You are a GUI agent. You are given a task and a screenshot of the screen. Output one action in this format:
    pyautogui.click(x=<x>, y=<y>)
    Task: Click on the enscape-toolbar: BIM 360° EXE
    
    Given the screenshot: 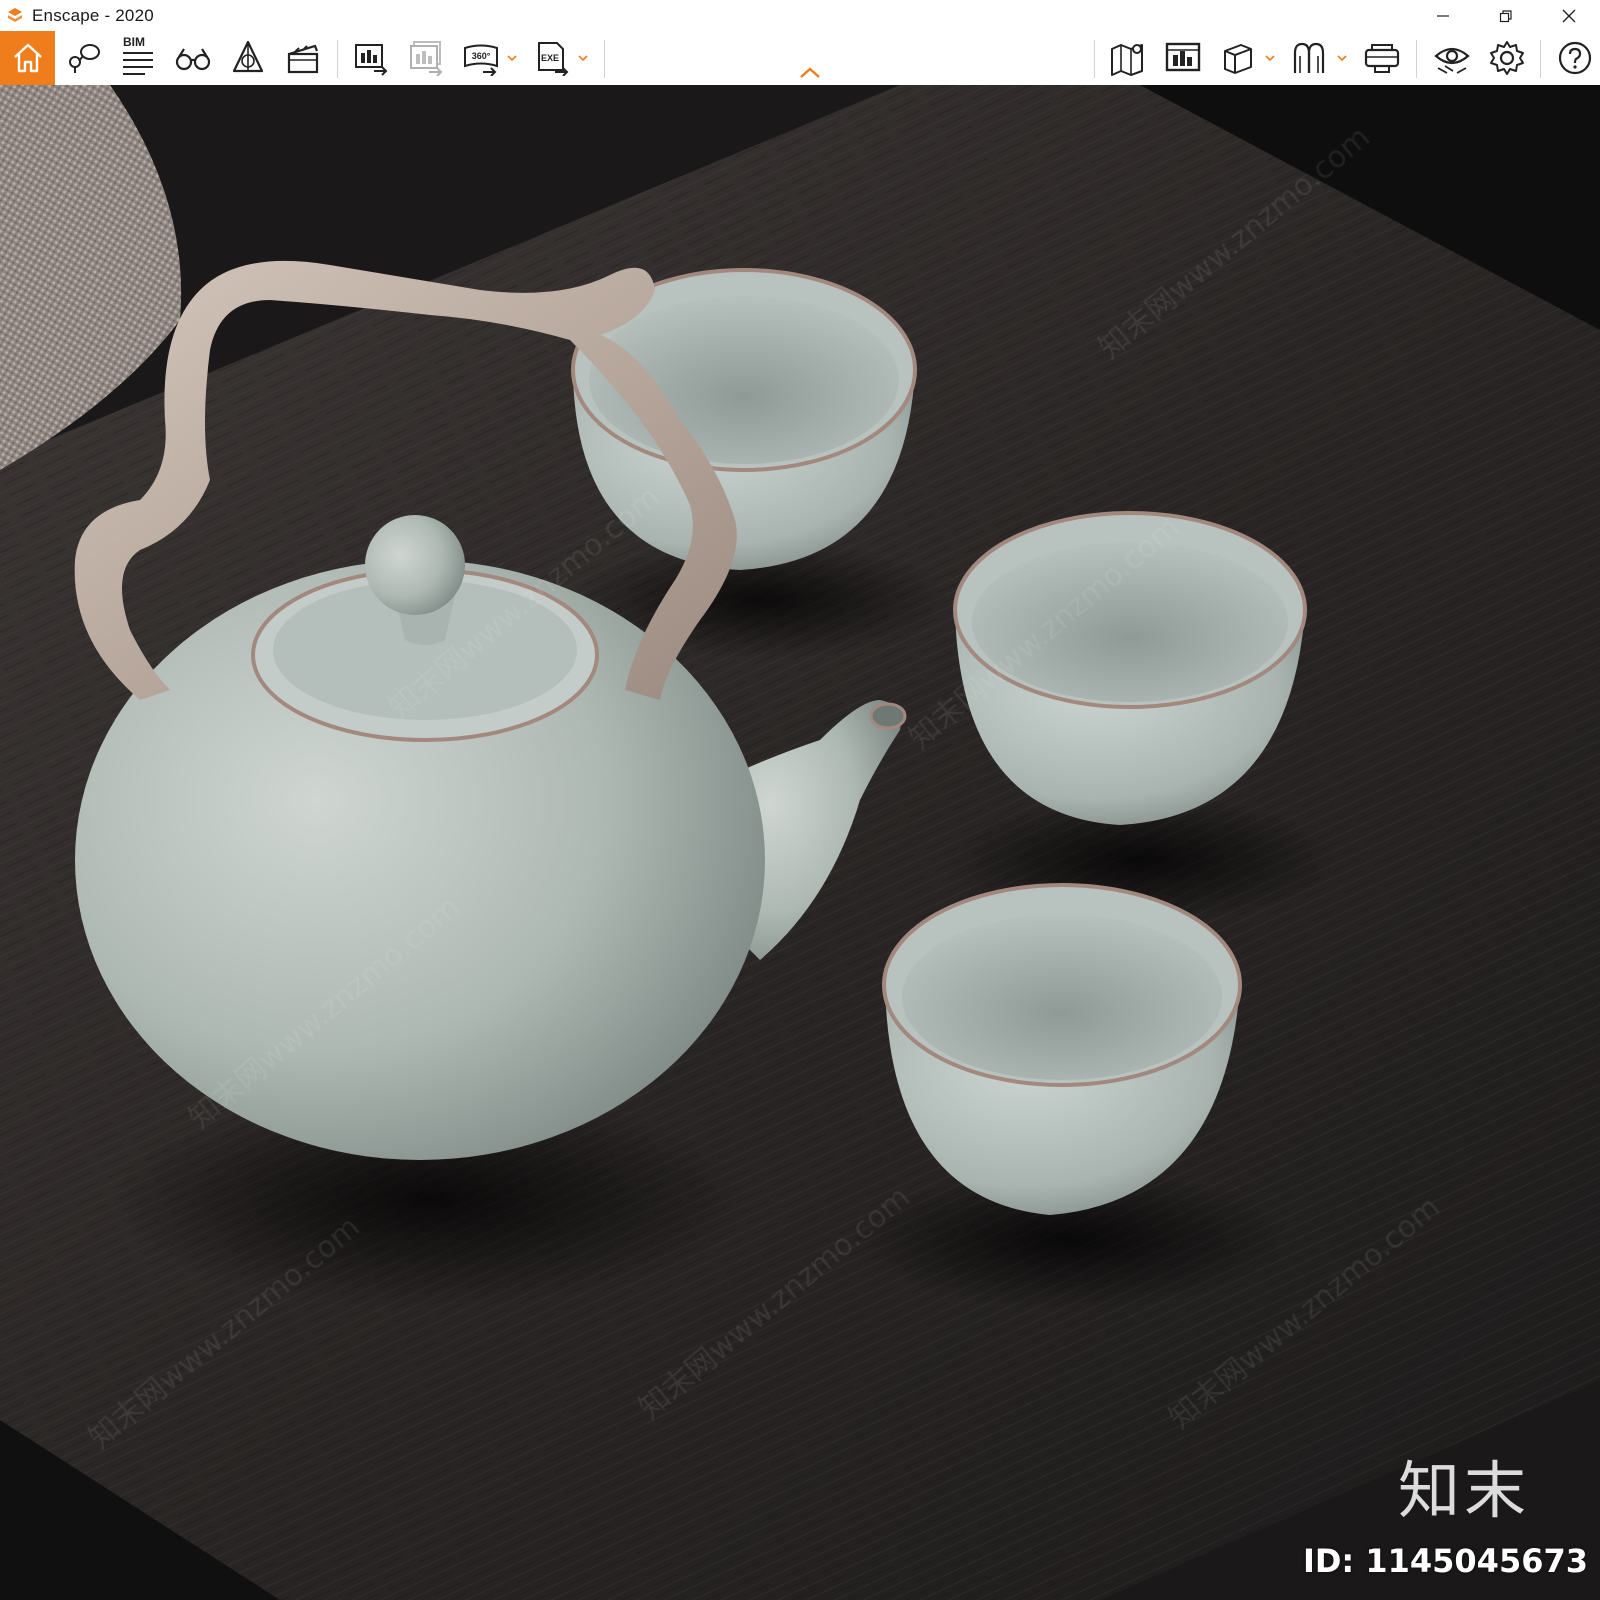 What is the action you would take?
    pyautogui.click(x=800, y=58)
    